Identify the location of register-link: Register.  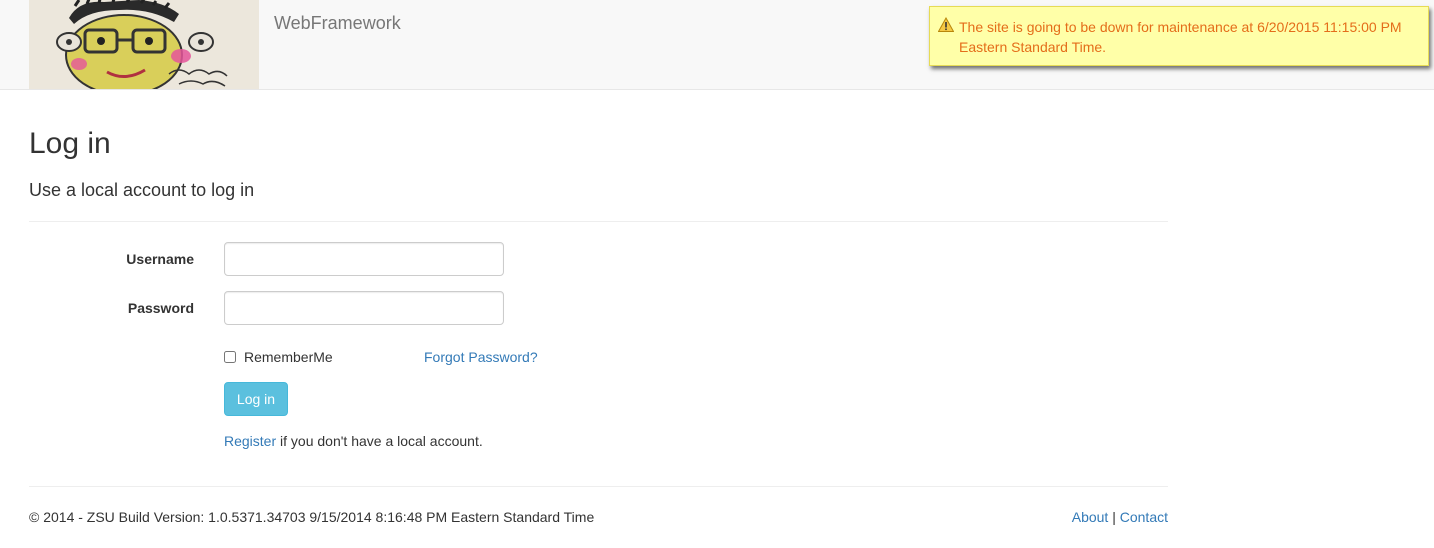
(250, 441).